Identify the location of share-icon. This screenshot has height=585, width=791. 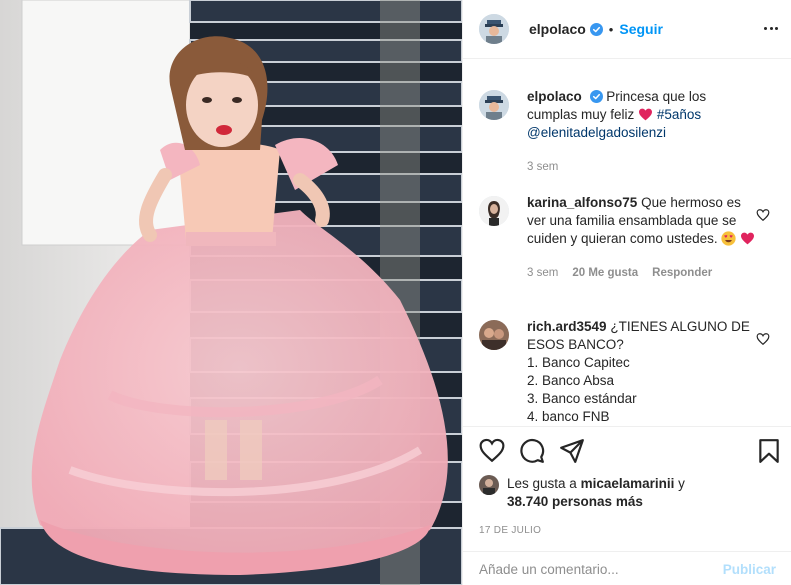
(572, 451).